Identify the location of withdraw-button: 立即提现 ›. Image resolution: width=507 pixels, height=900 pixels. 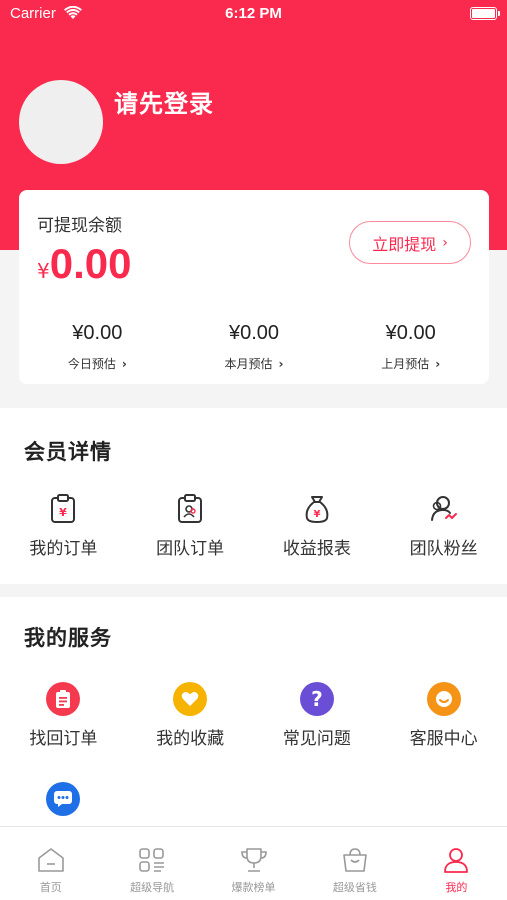
(410, 242).